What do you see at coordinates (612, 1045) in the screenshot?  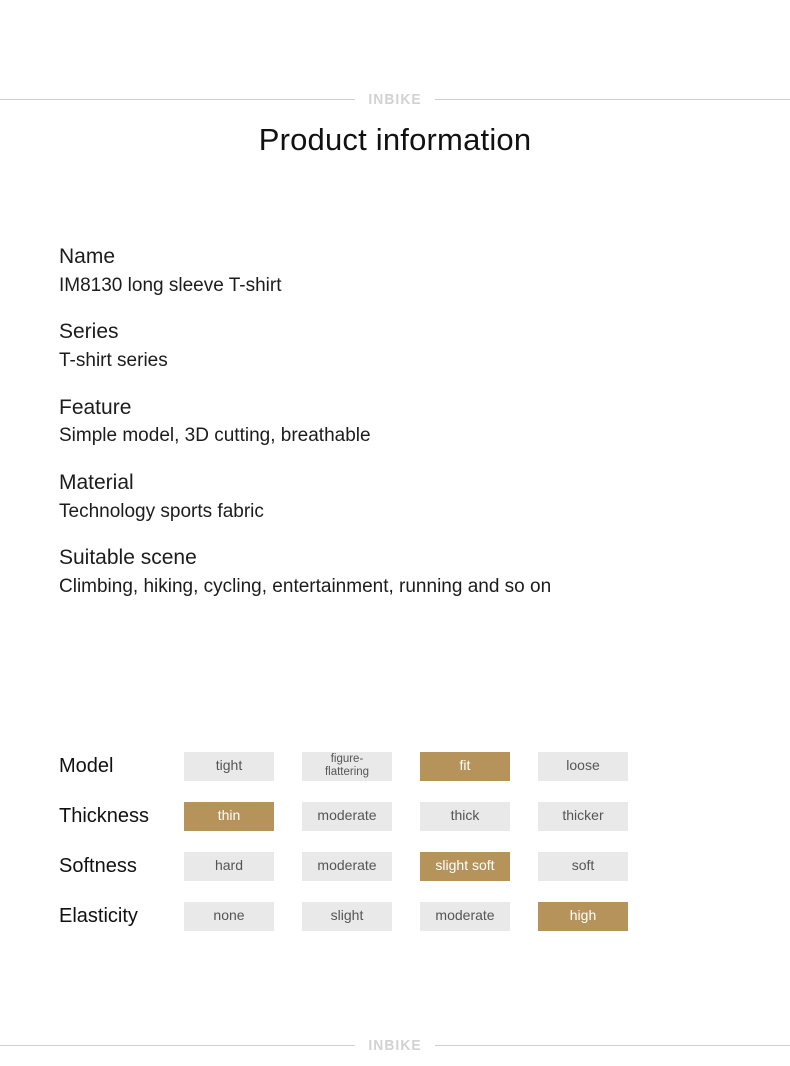 I see `footer-rule-right` at bounding box center [612, 1045].